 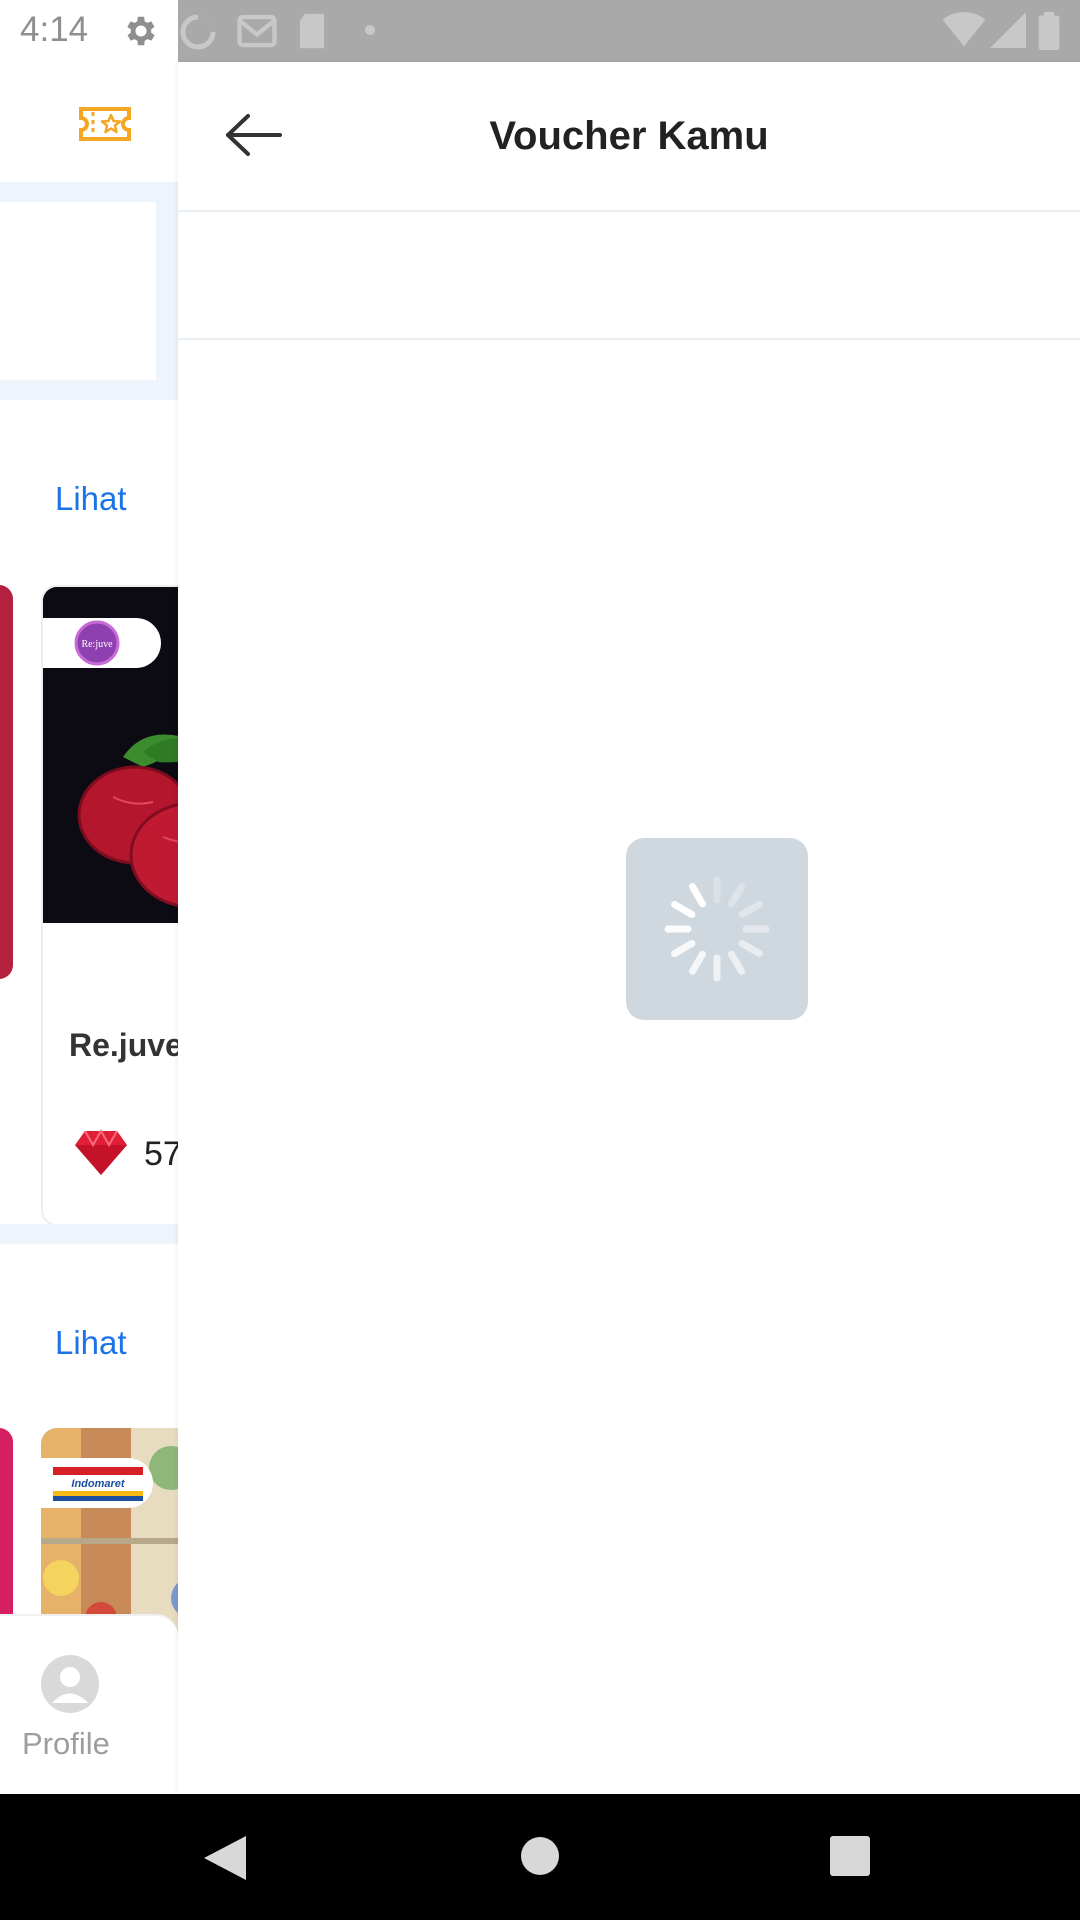 I want to click on tab-bar, so click(x=629, y=276).